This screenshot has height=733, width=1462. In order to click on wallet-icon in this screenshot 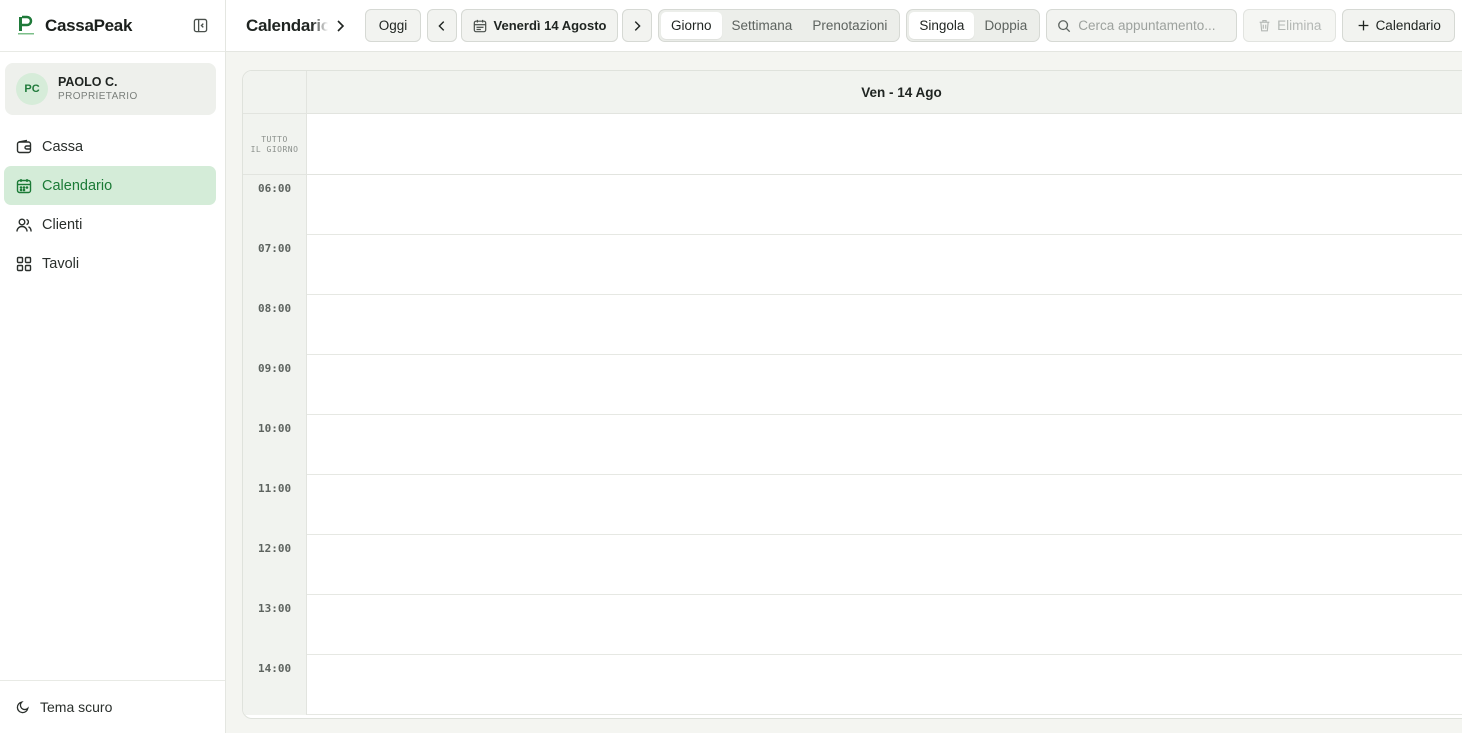, I will do `click(24, 147)`.